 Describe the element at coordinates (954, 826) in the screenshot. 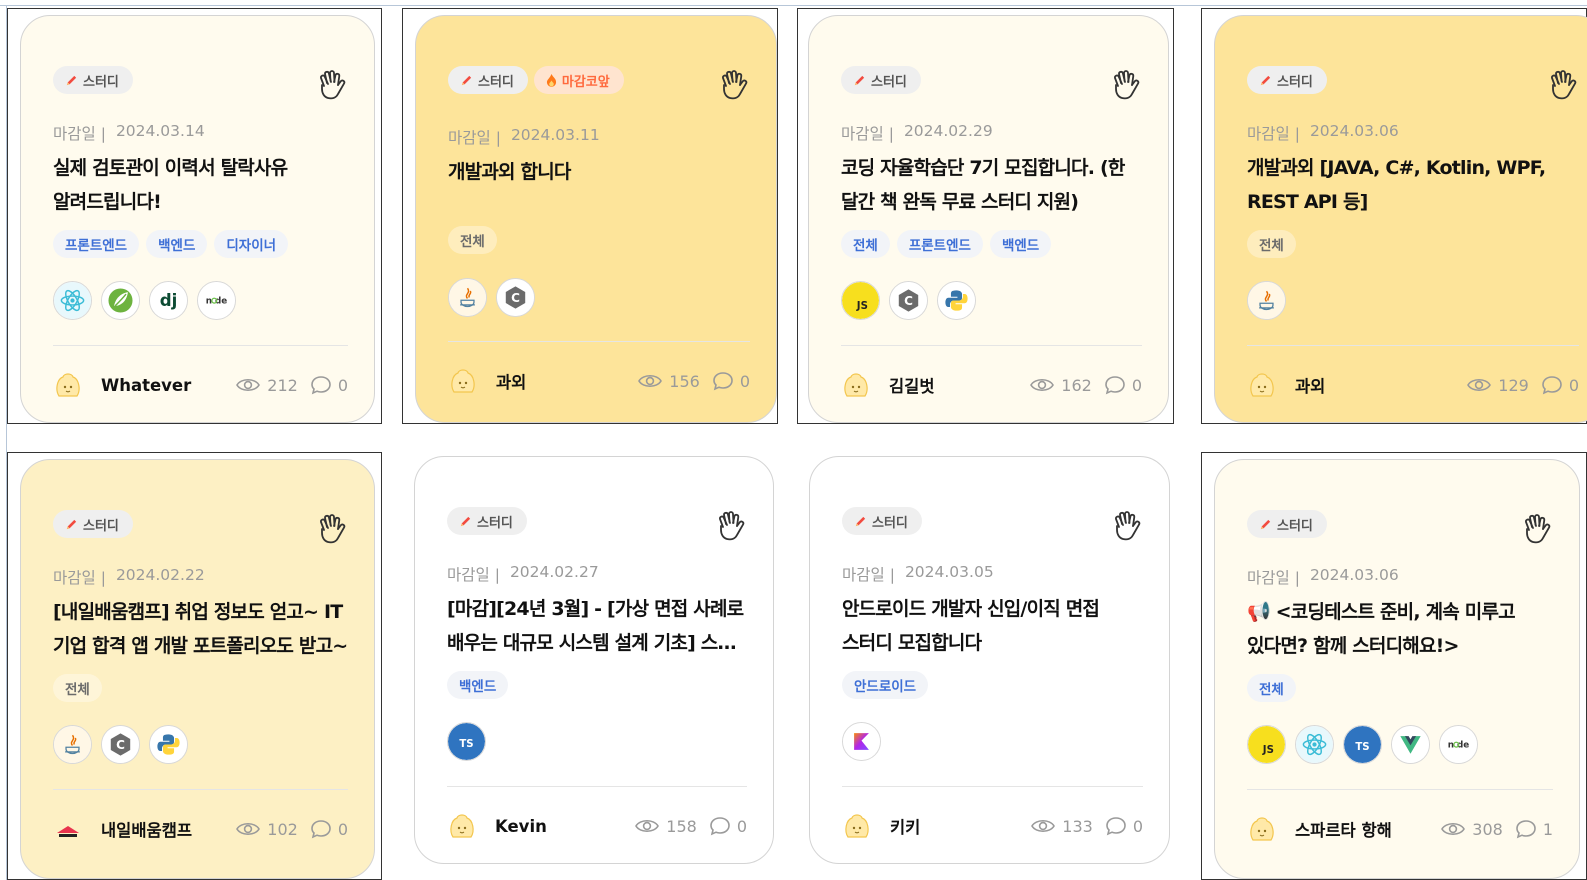

I see `author-name: 키키` at that location.